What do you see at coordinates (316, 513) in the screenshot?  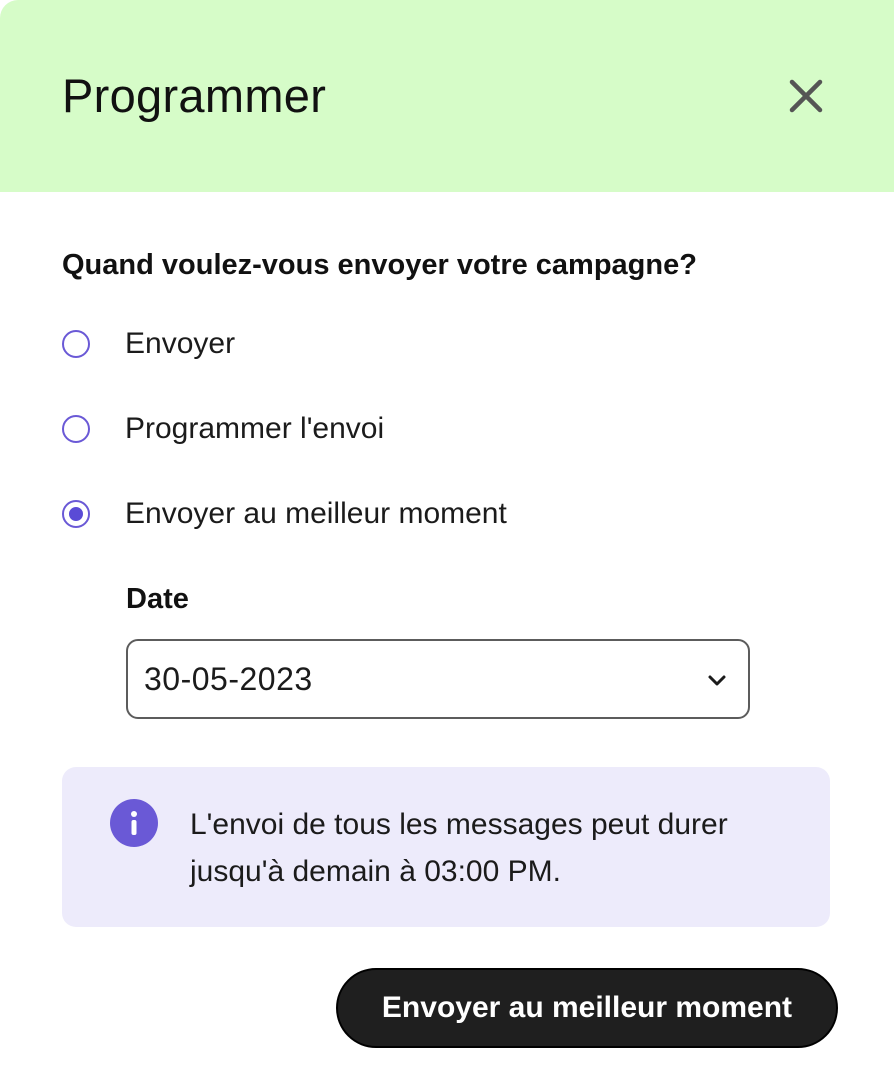 I see `option-best-time-label: Envoyer au meilleur moment` at bounding box center [316, 513].